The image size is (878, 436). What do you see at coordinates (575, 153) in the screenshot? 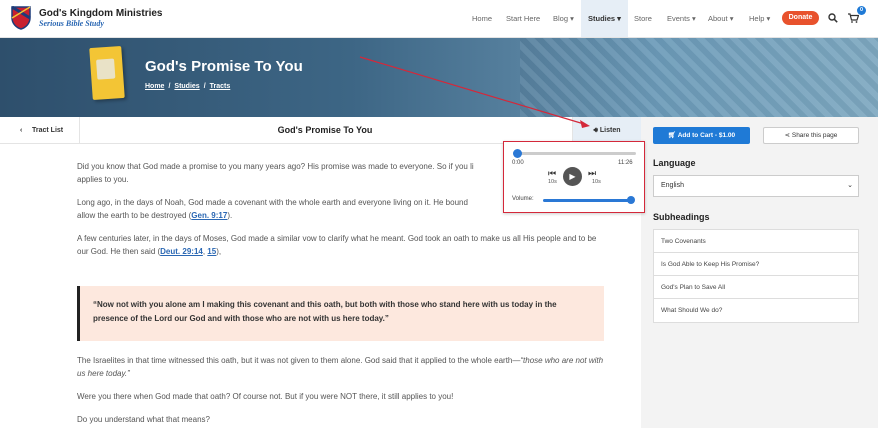
I see `seek-bar` at bounding box center [575, 153].